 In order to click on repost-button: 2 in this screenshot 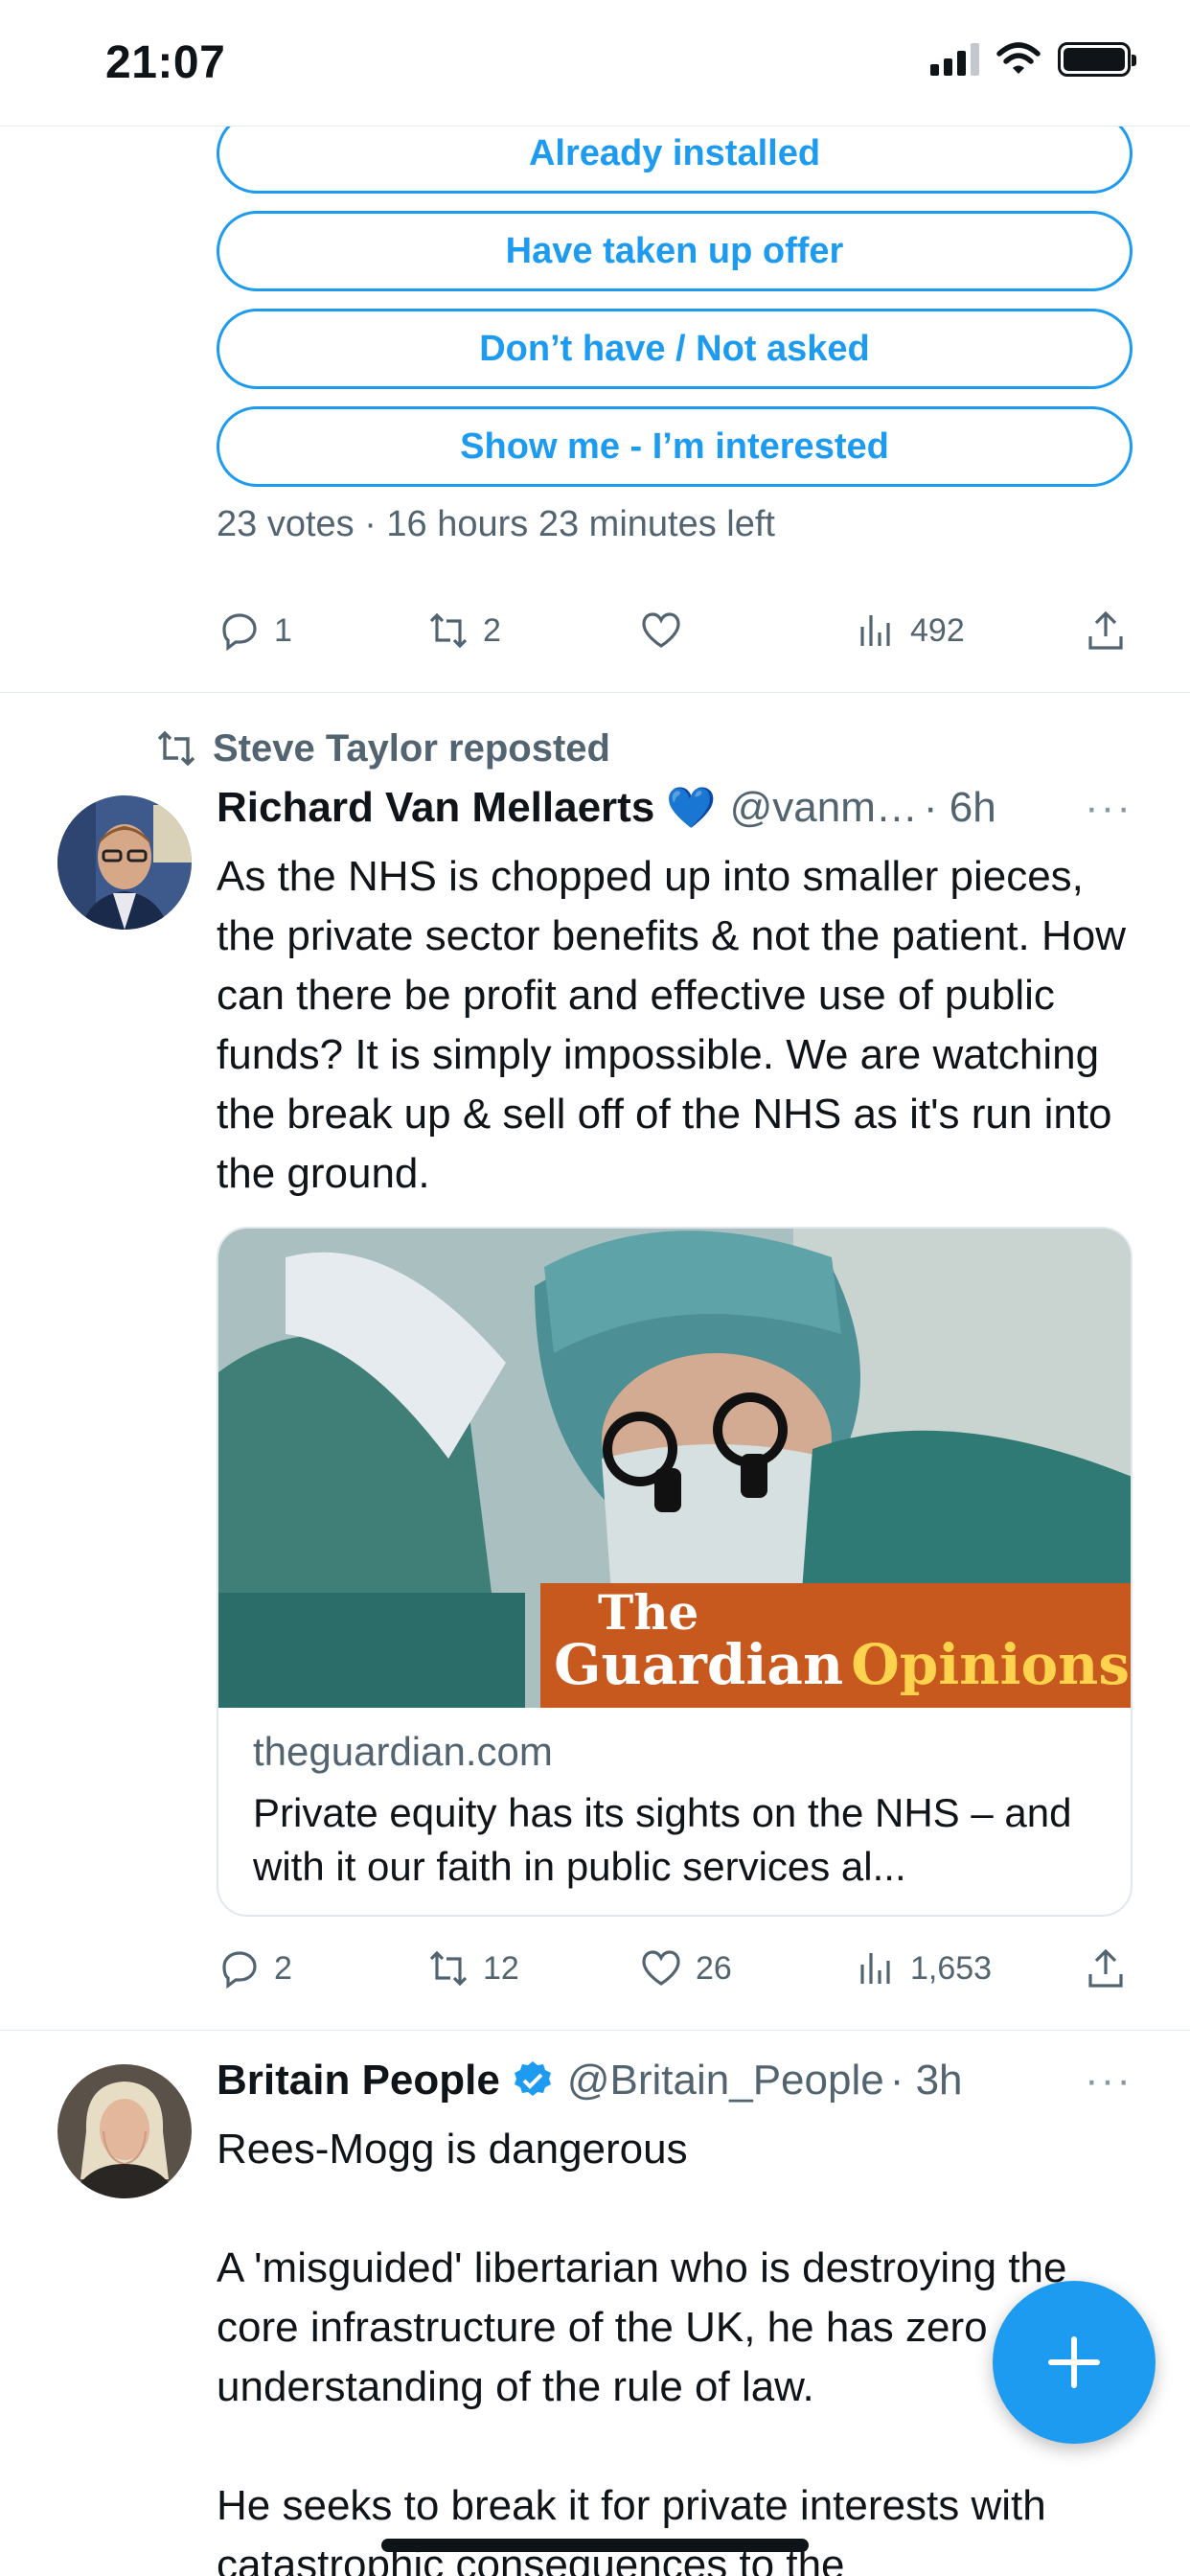, I will do `click(463, 631)`.